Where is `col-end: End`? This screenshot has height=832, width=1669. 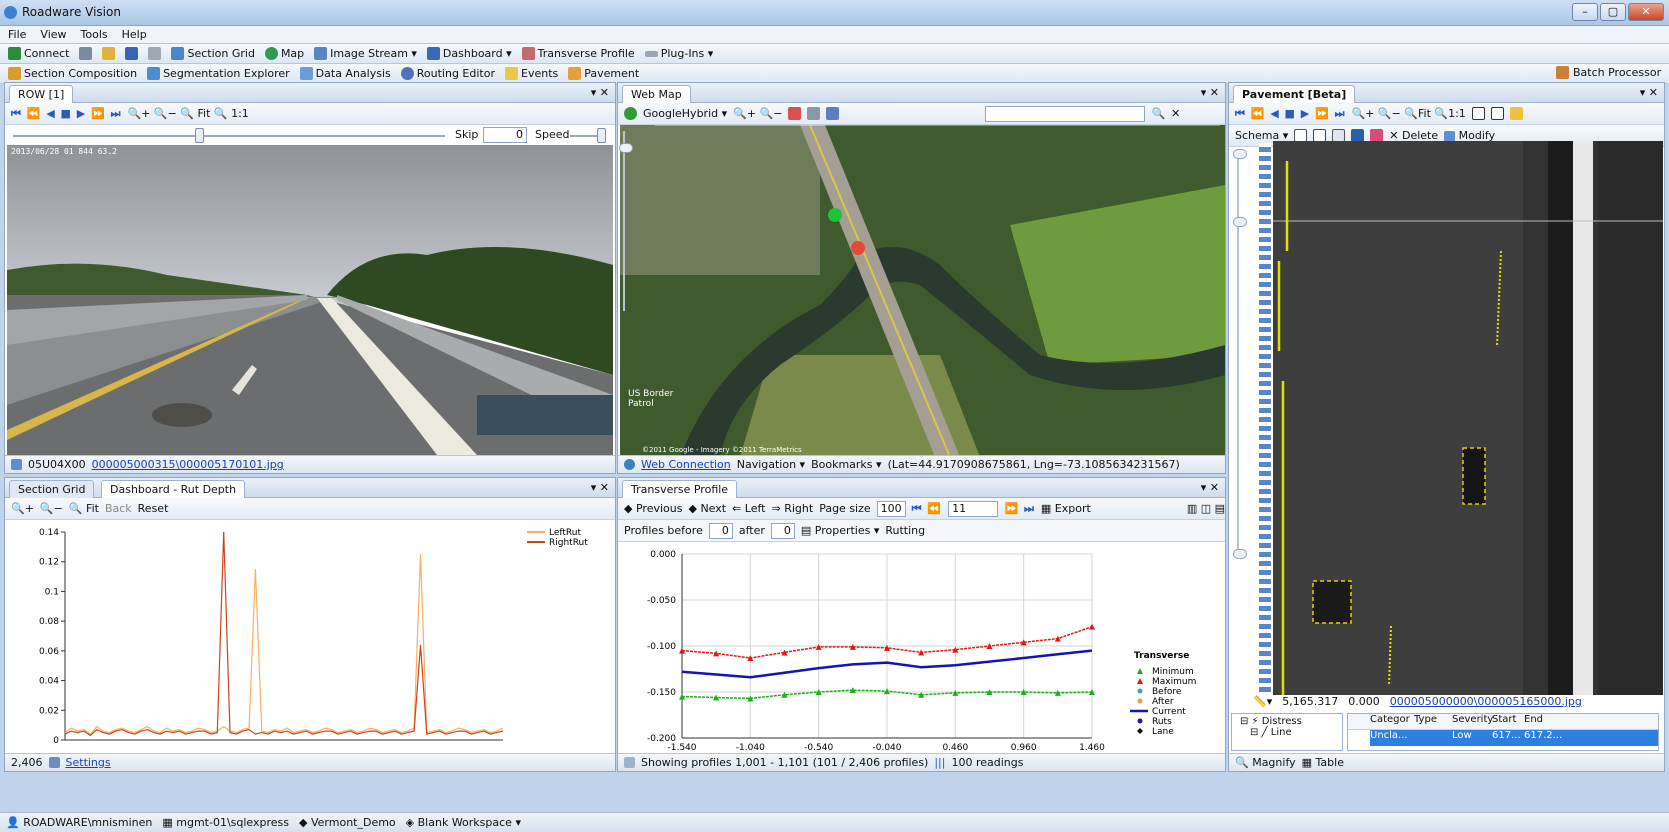 col-end: End is located at coordinates (1543, 721).